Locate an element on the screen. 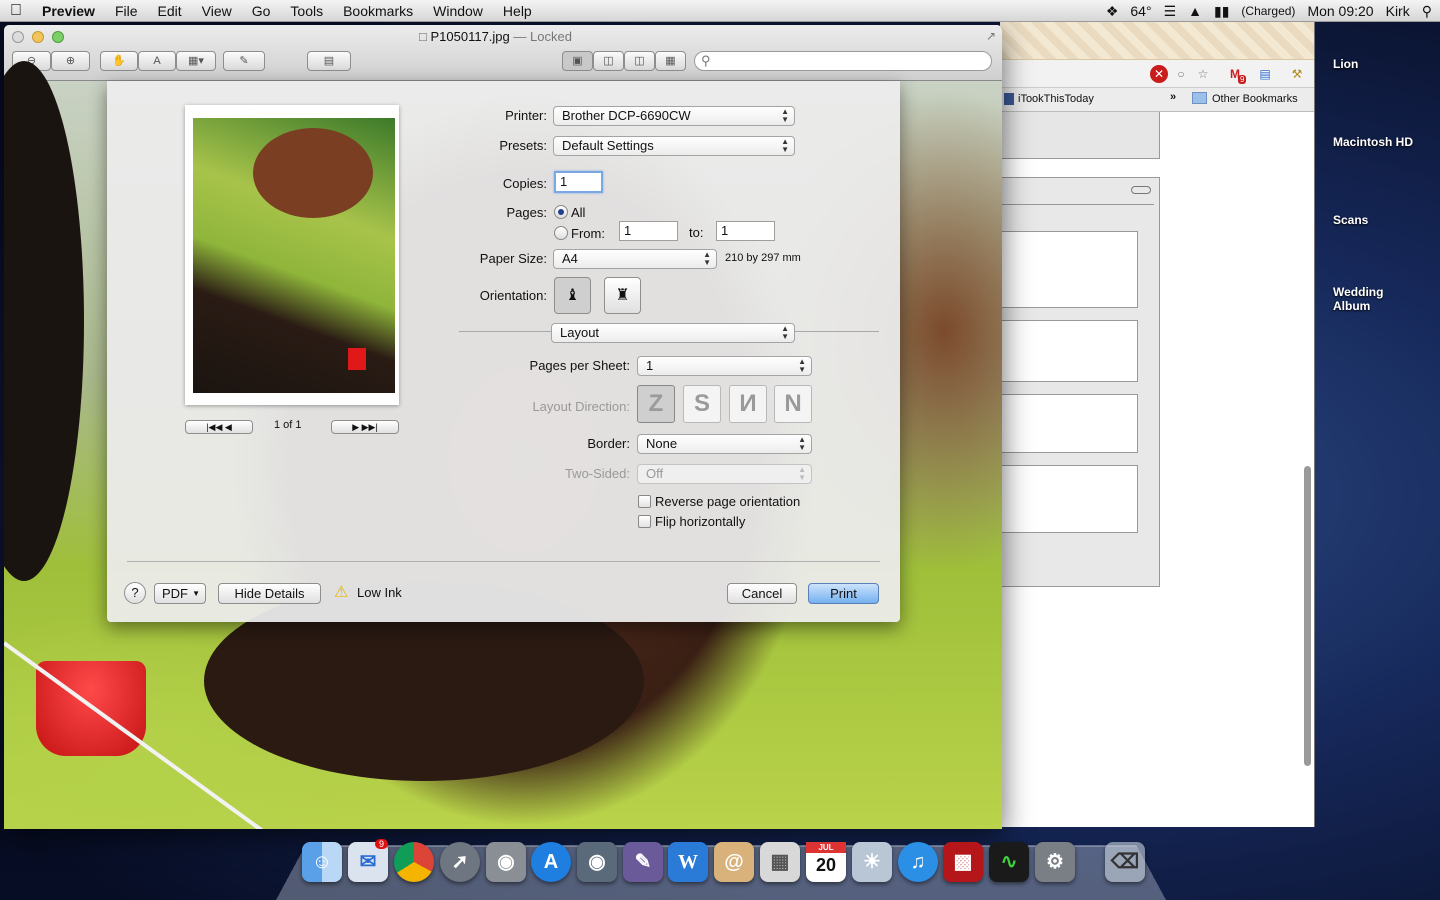  flip-horizontally-checkbox is located at coordinates (644, 521).